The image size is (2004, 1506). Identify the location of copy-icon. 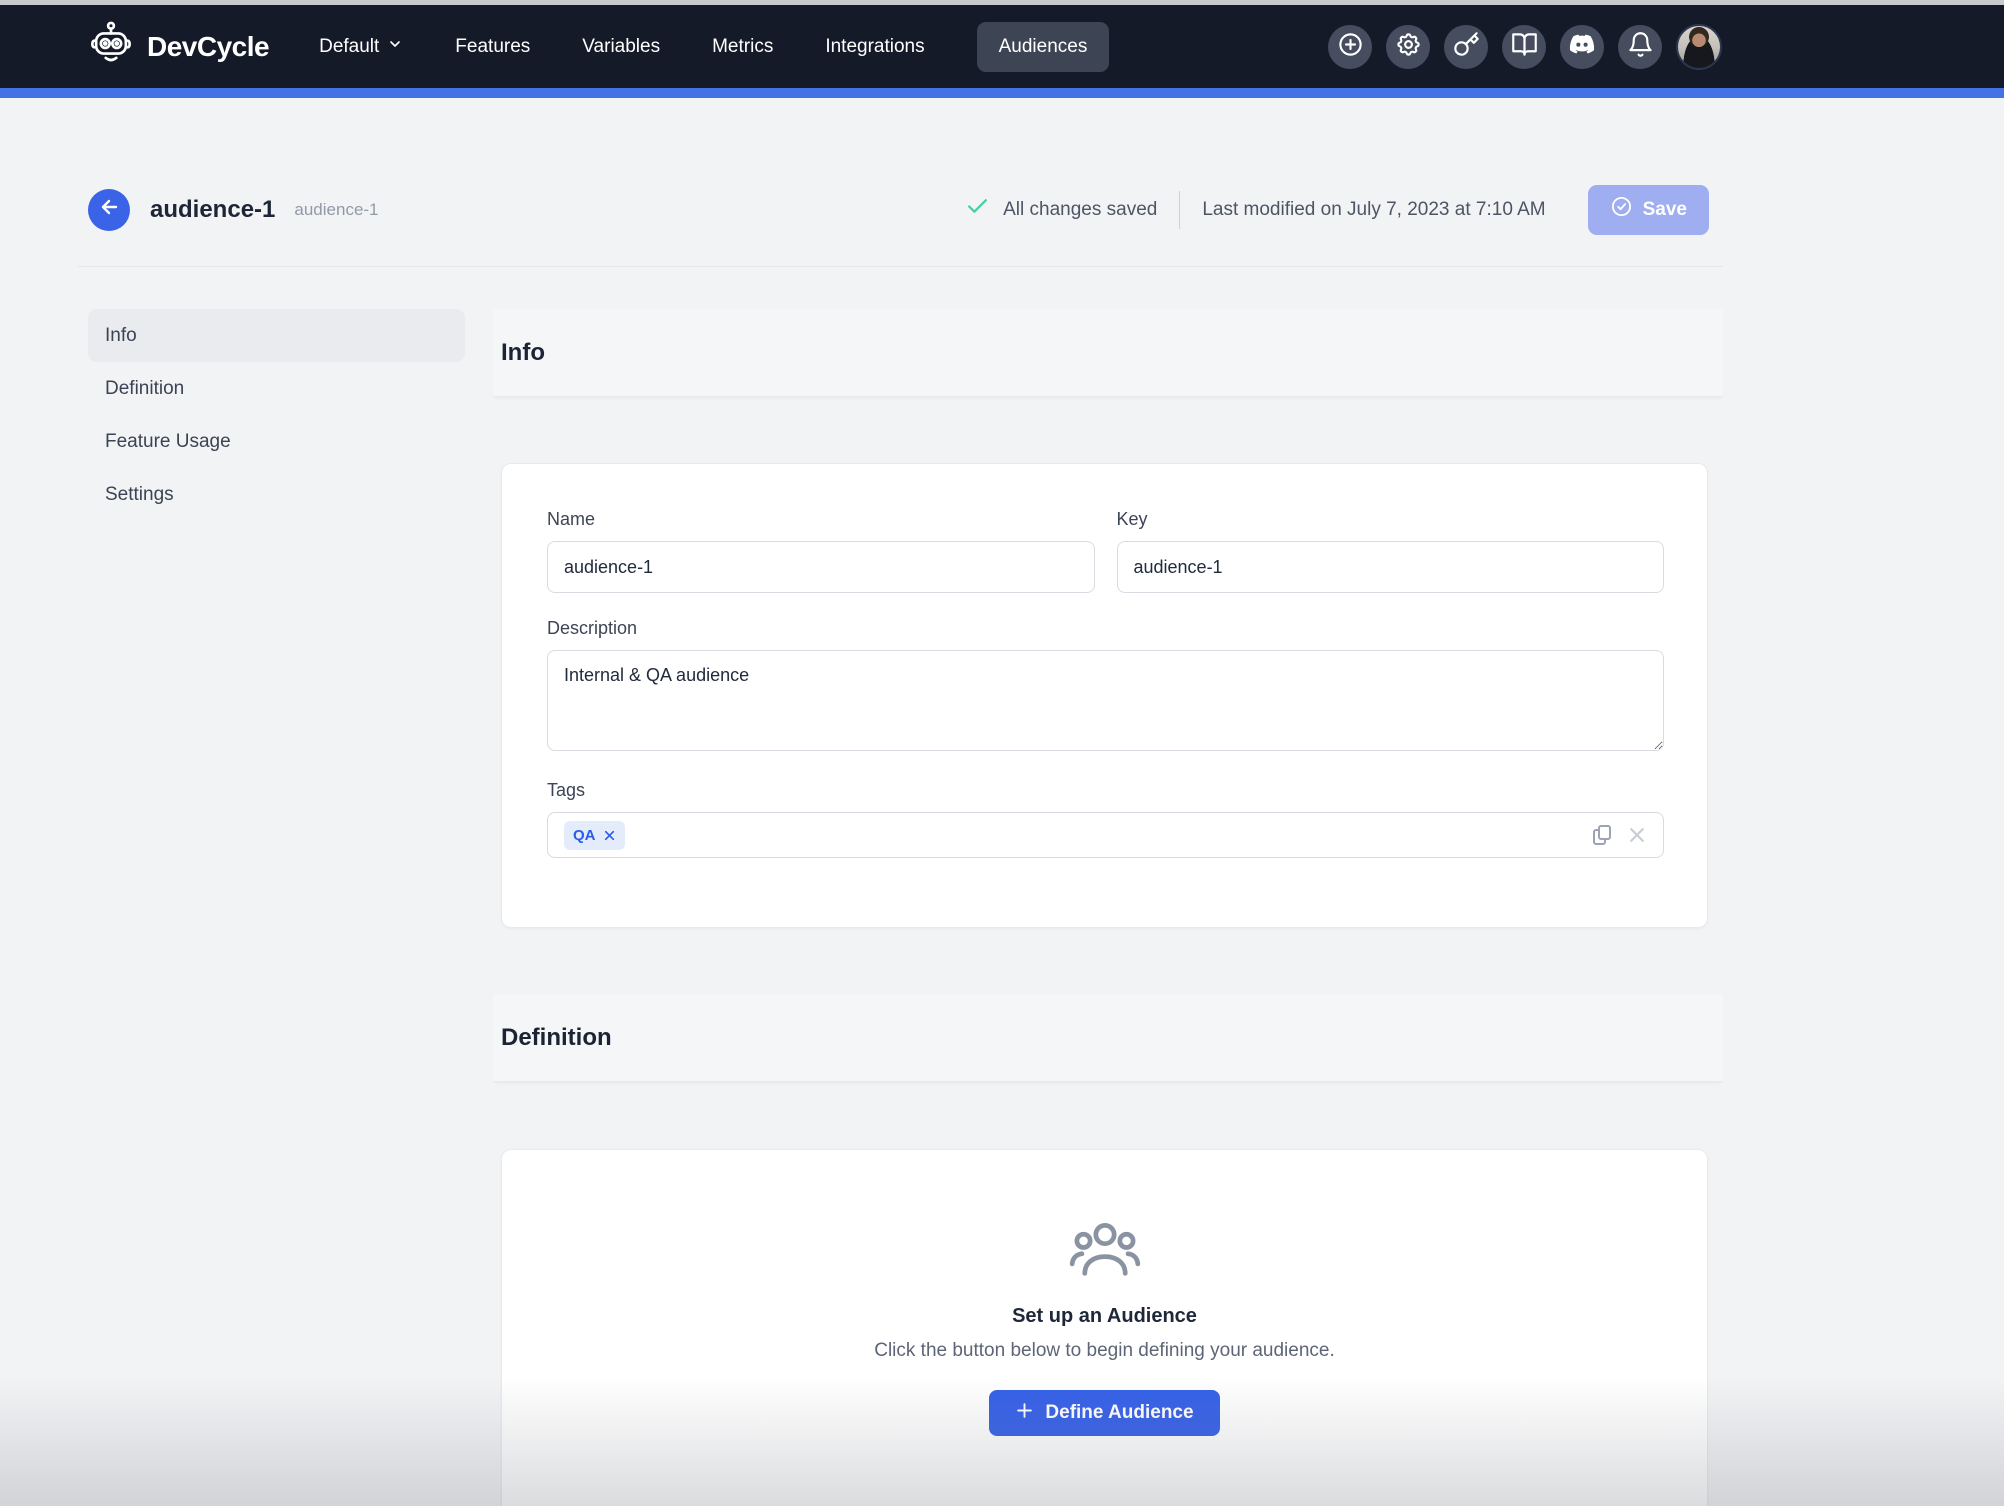
(1602, 835).